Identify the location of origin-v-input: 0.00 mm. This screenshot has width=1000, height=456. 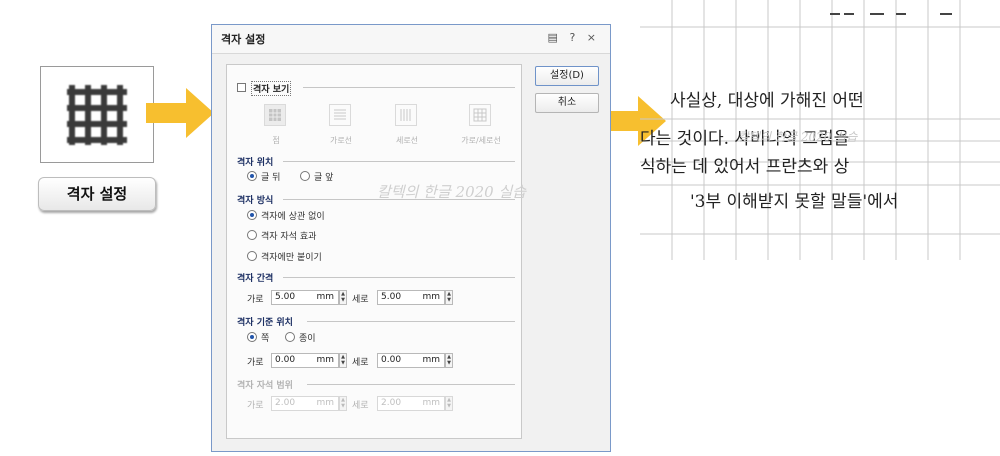
(411, 360).